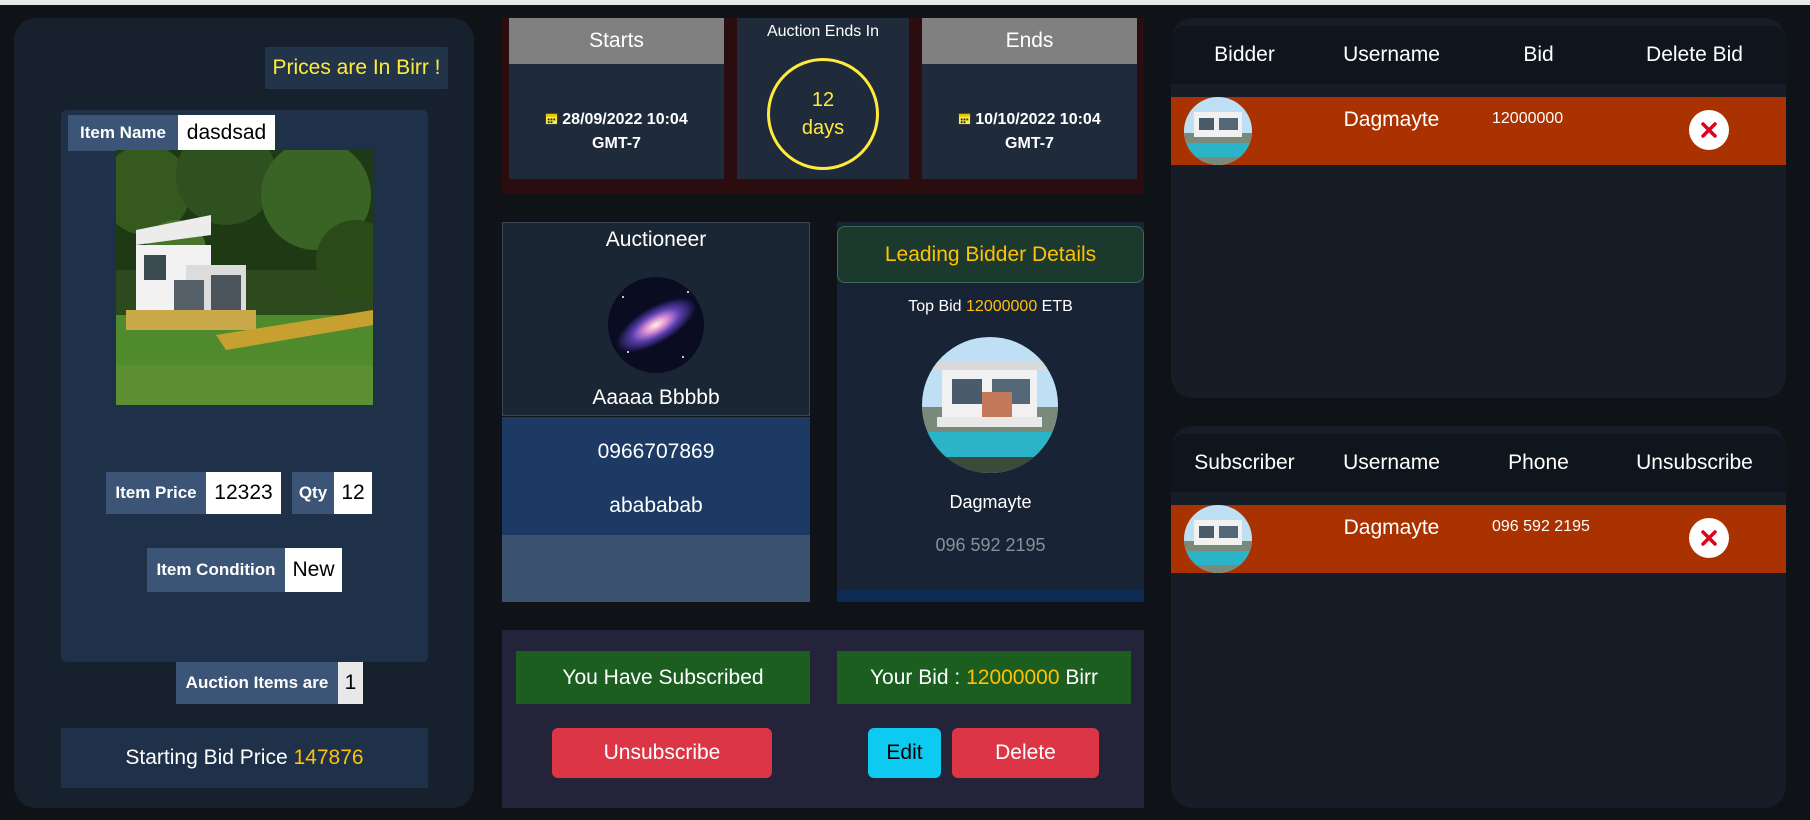  What do you see at coordinates (823, 114) in the screenshot?
I see `countdown-circle: 12 days` at bounding box center [823, 114].